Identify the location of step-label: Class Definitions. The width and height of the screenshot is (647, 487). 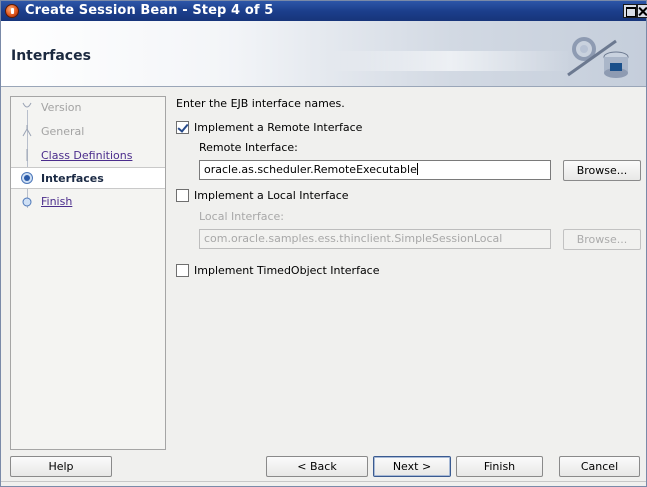
(86, 155).